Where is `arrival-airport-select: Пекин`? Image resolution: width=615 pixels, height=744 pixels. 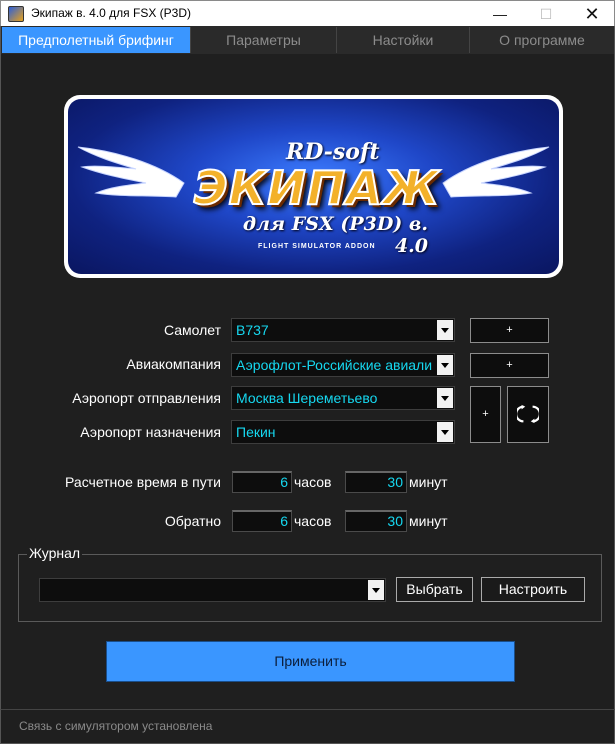 arrival-airport-select: Пекин is located at coordinates (343, 432).